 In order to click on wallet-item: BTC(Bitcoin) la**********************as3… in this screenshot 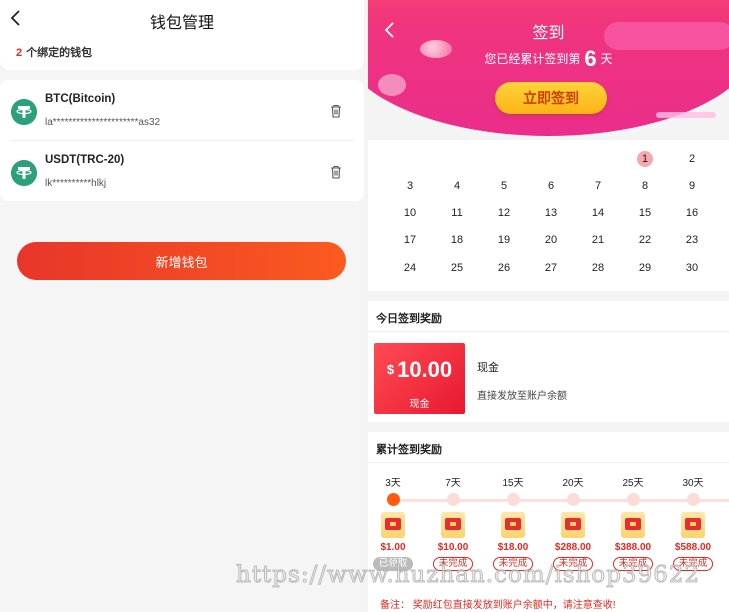, I will do `click(182, 110)`.